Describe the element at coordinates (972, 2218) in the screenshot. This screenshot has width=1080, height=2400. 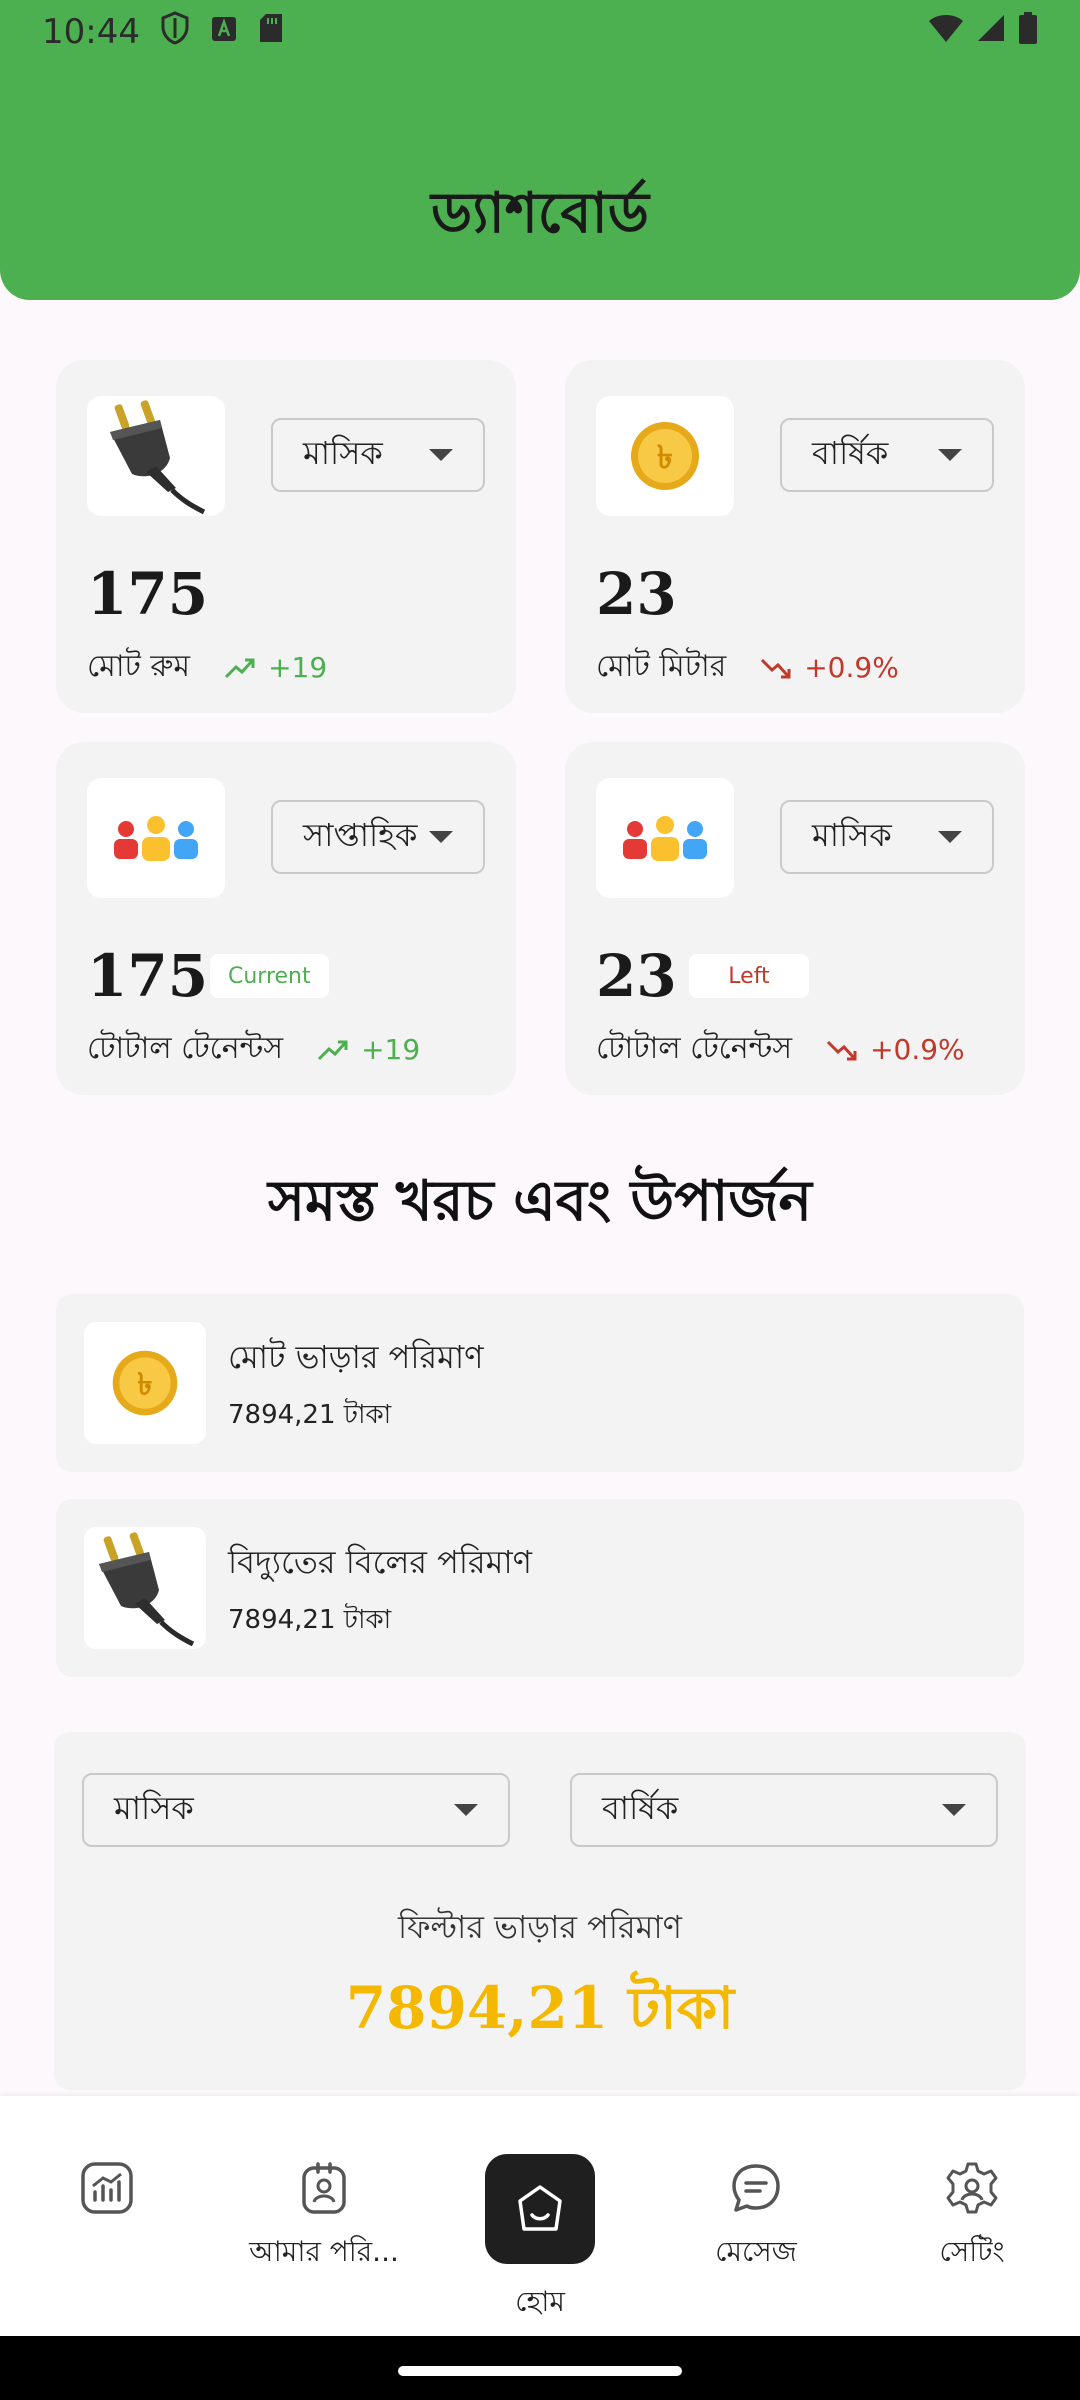
I see `nav-item-settings: সেটিং` at that location.